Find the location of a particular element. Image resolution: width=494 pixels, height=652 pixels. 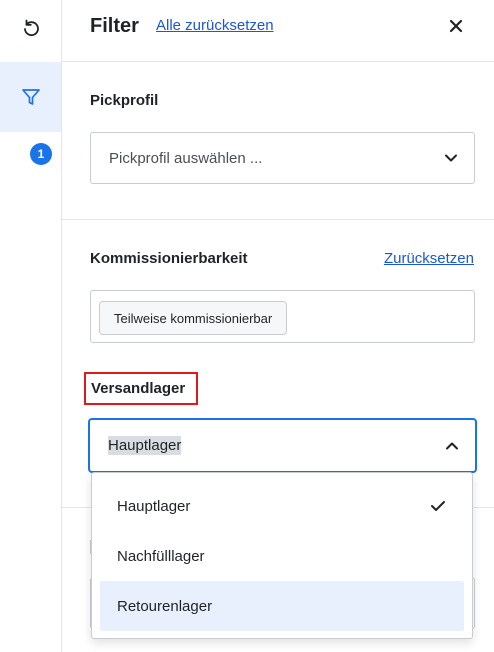

close-button is located at coordinates (456, 26).